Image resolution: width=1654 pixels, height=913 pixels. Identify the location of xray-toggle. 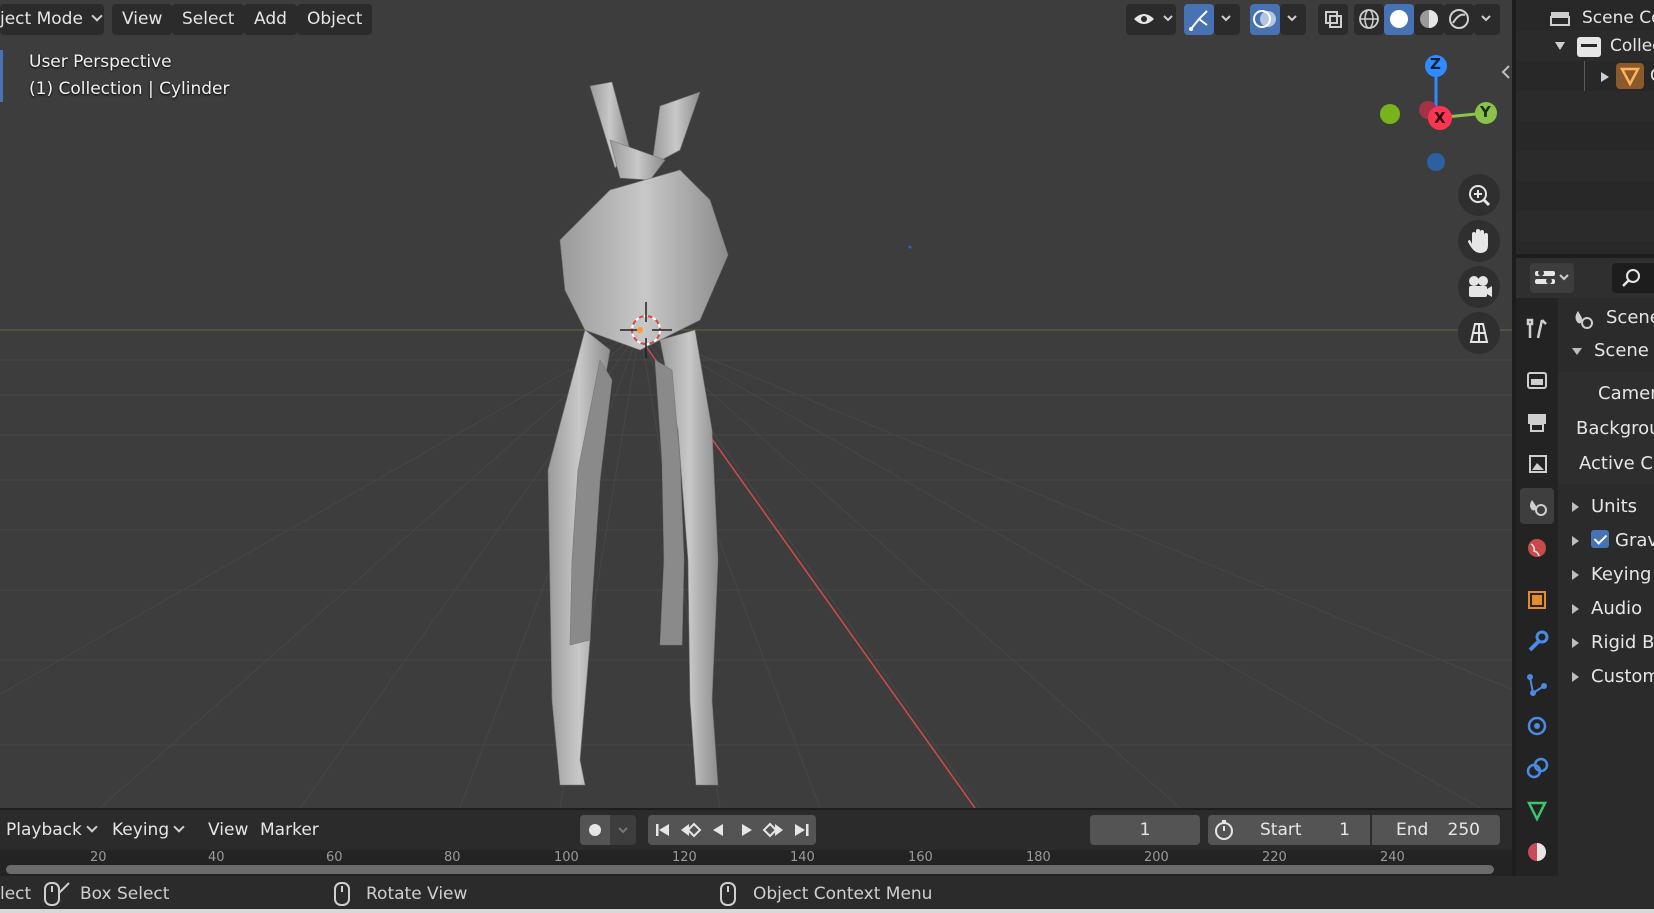
(1333, 19).